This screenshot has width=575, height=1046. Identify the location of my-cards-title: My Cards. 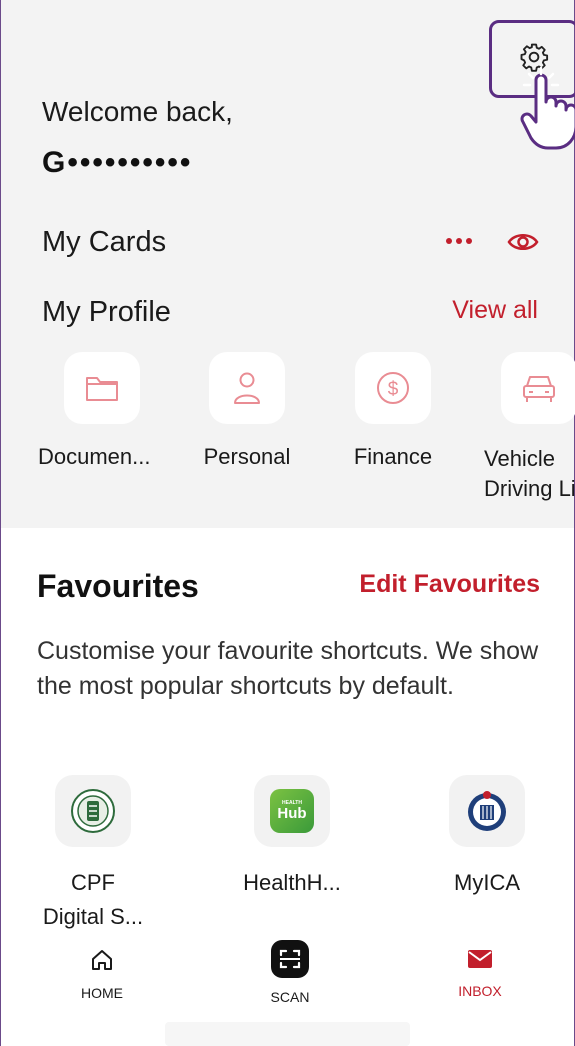
(104, 242).